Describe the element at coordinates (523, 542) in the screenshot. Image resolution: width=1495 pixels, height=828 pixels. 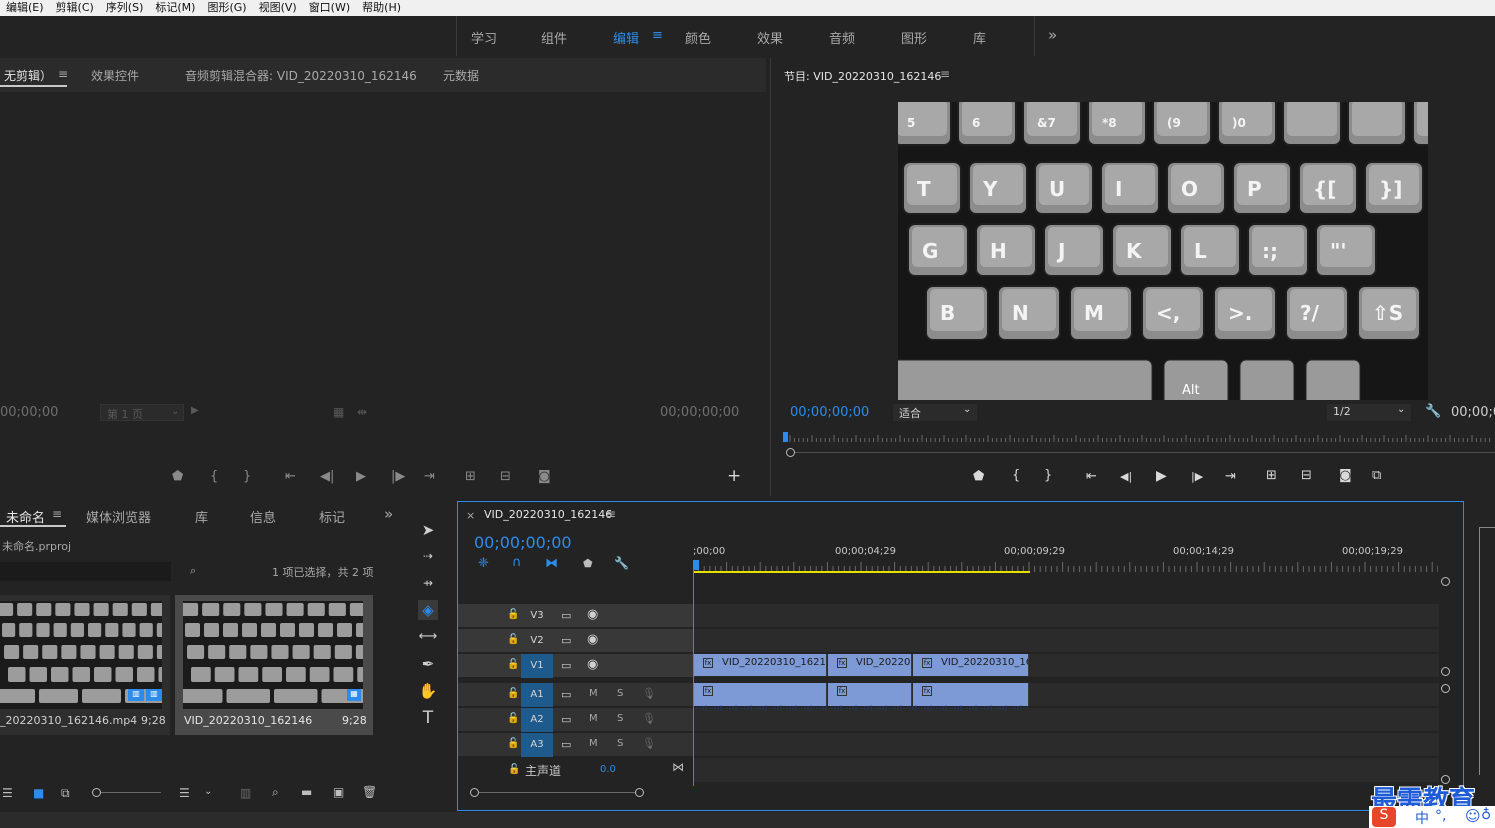
I see `timeline-timecode: 00;00;00;00` at that location.